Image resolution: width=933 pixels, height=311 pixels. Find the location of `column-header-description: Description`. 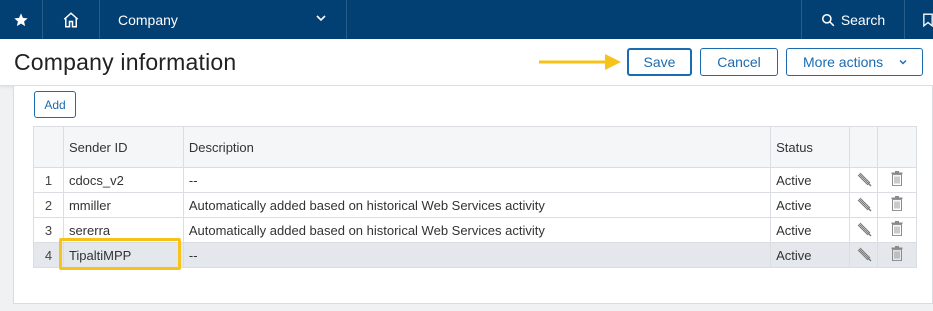

column-header-description: Description is located at coordinates (477, 147).